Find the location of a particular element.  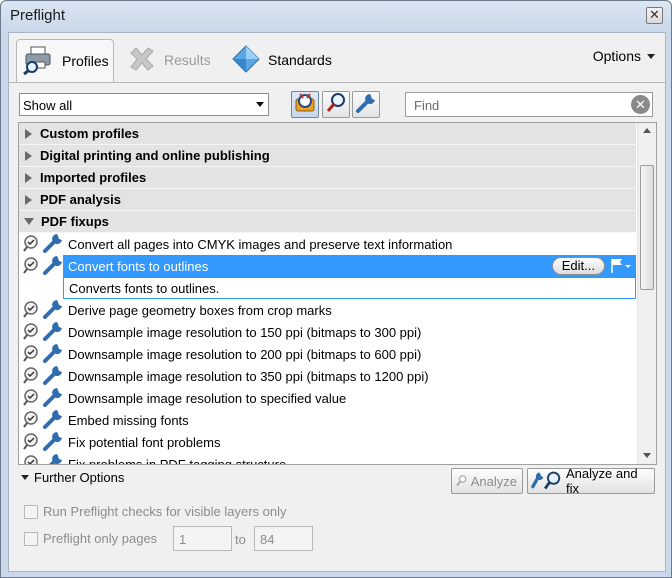

group-label: PDF fixups is located at coordinates (75, 221).